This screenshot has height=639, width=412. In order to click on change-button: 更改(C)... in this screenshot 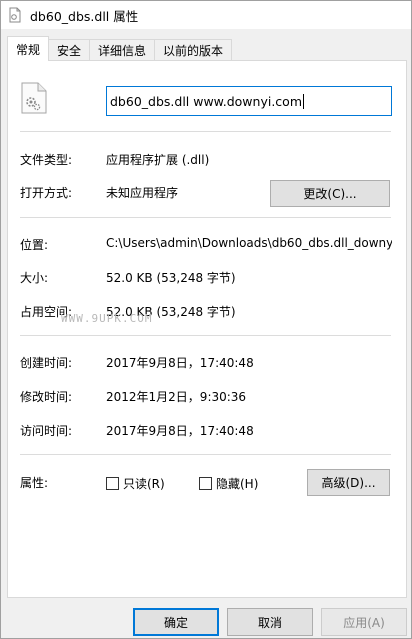, I will do `click(330, 193)`.